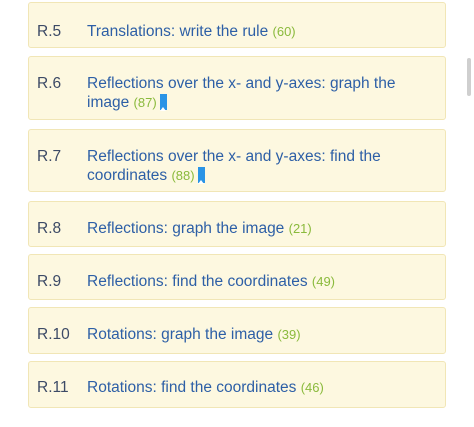  What do you see at coordinates (49, 31) in the screenshot?
I see `skill-code: R.5` at bounding box center [49, 31].